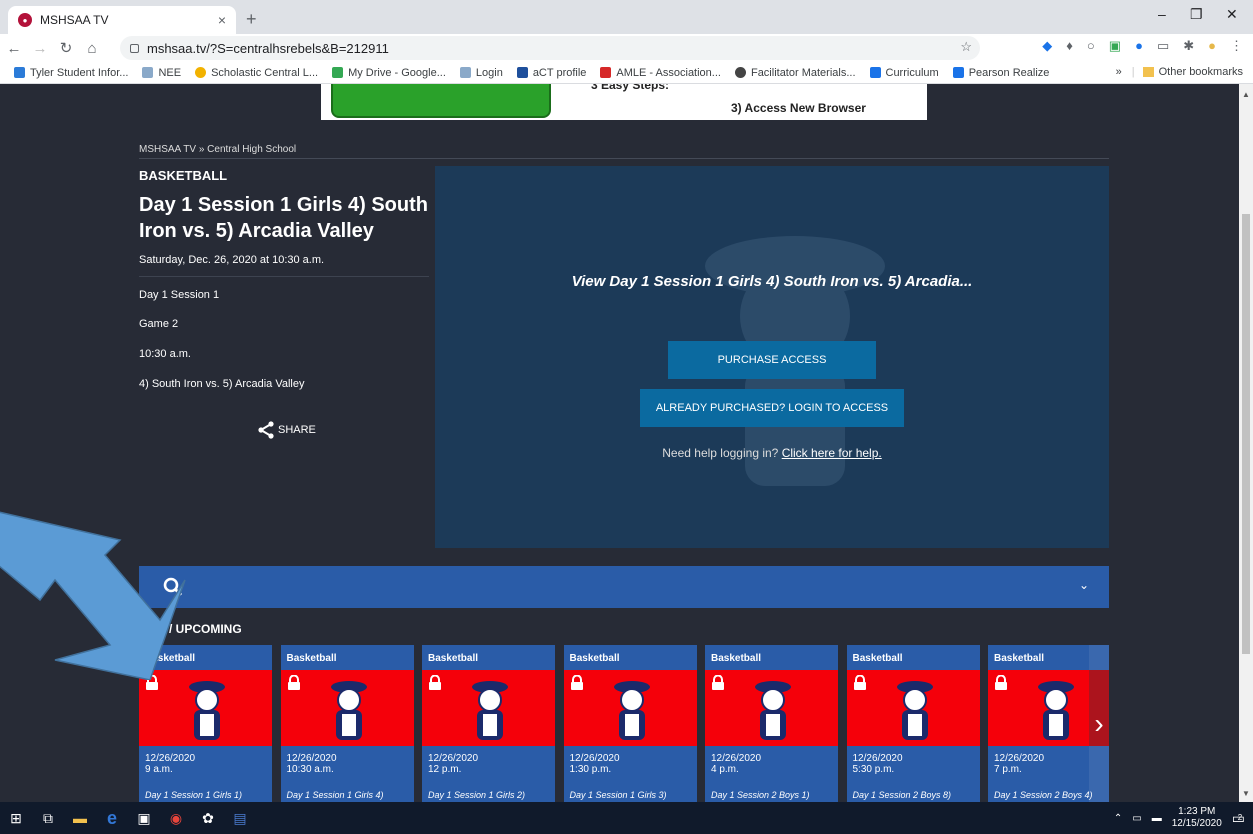 Image resolution: width=1253 pixels, height=834 pixels. Describe the element at coordinates (1196, 14) in the screenshot. I see `restore-button: ❐` at that location.